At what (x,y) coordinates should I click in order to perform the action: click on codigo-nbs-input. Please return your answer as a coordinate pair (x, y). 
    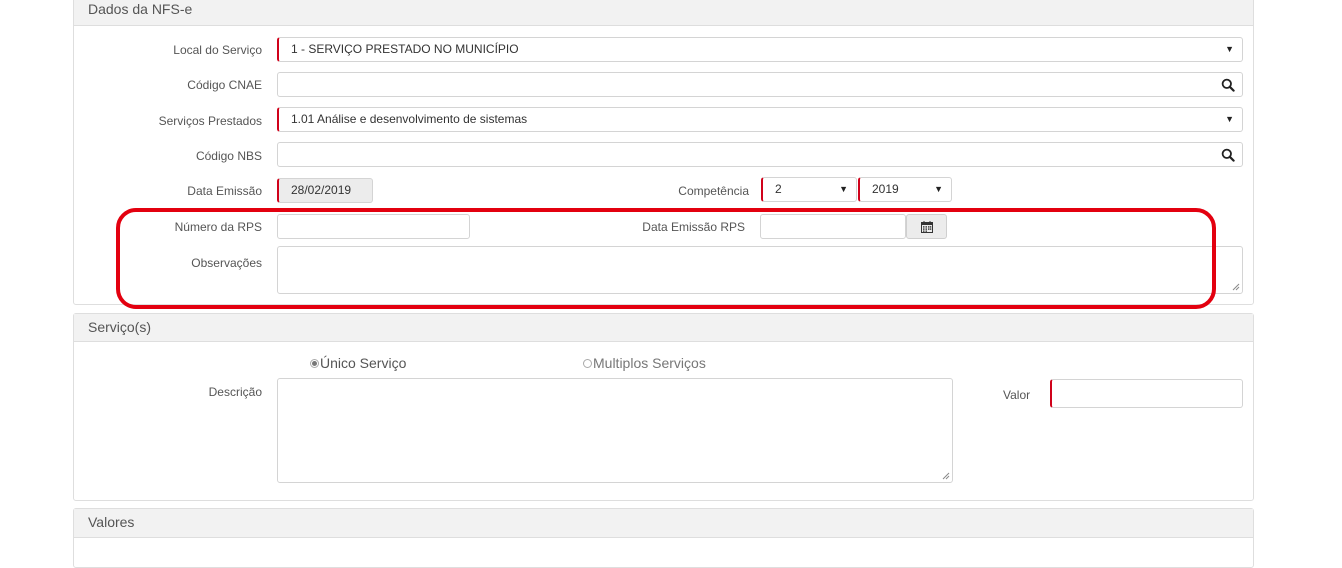
    Looking at the image, I should click on (760, 154).